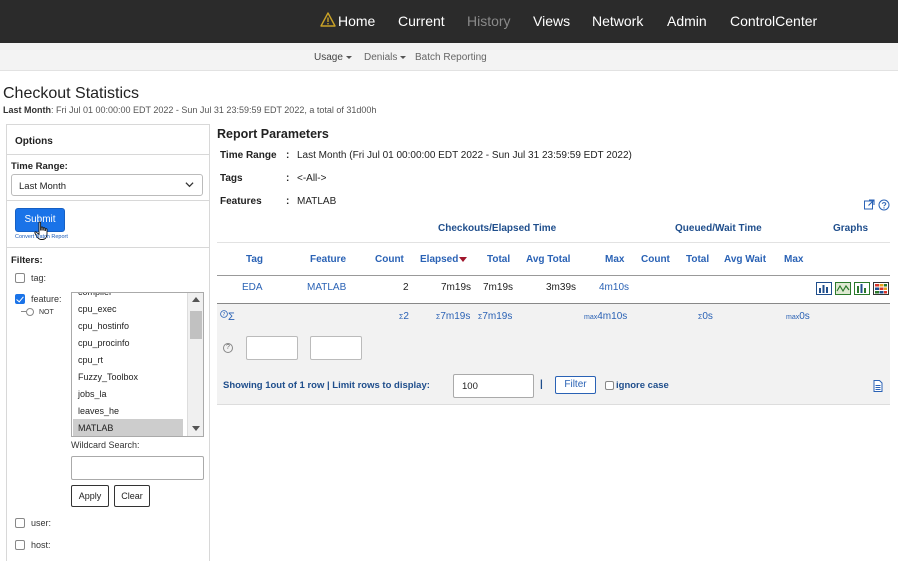  Describe the element at coordinates (90, 496) in the screenshot. I see `apply-button: Apply` at that location.